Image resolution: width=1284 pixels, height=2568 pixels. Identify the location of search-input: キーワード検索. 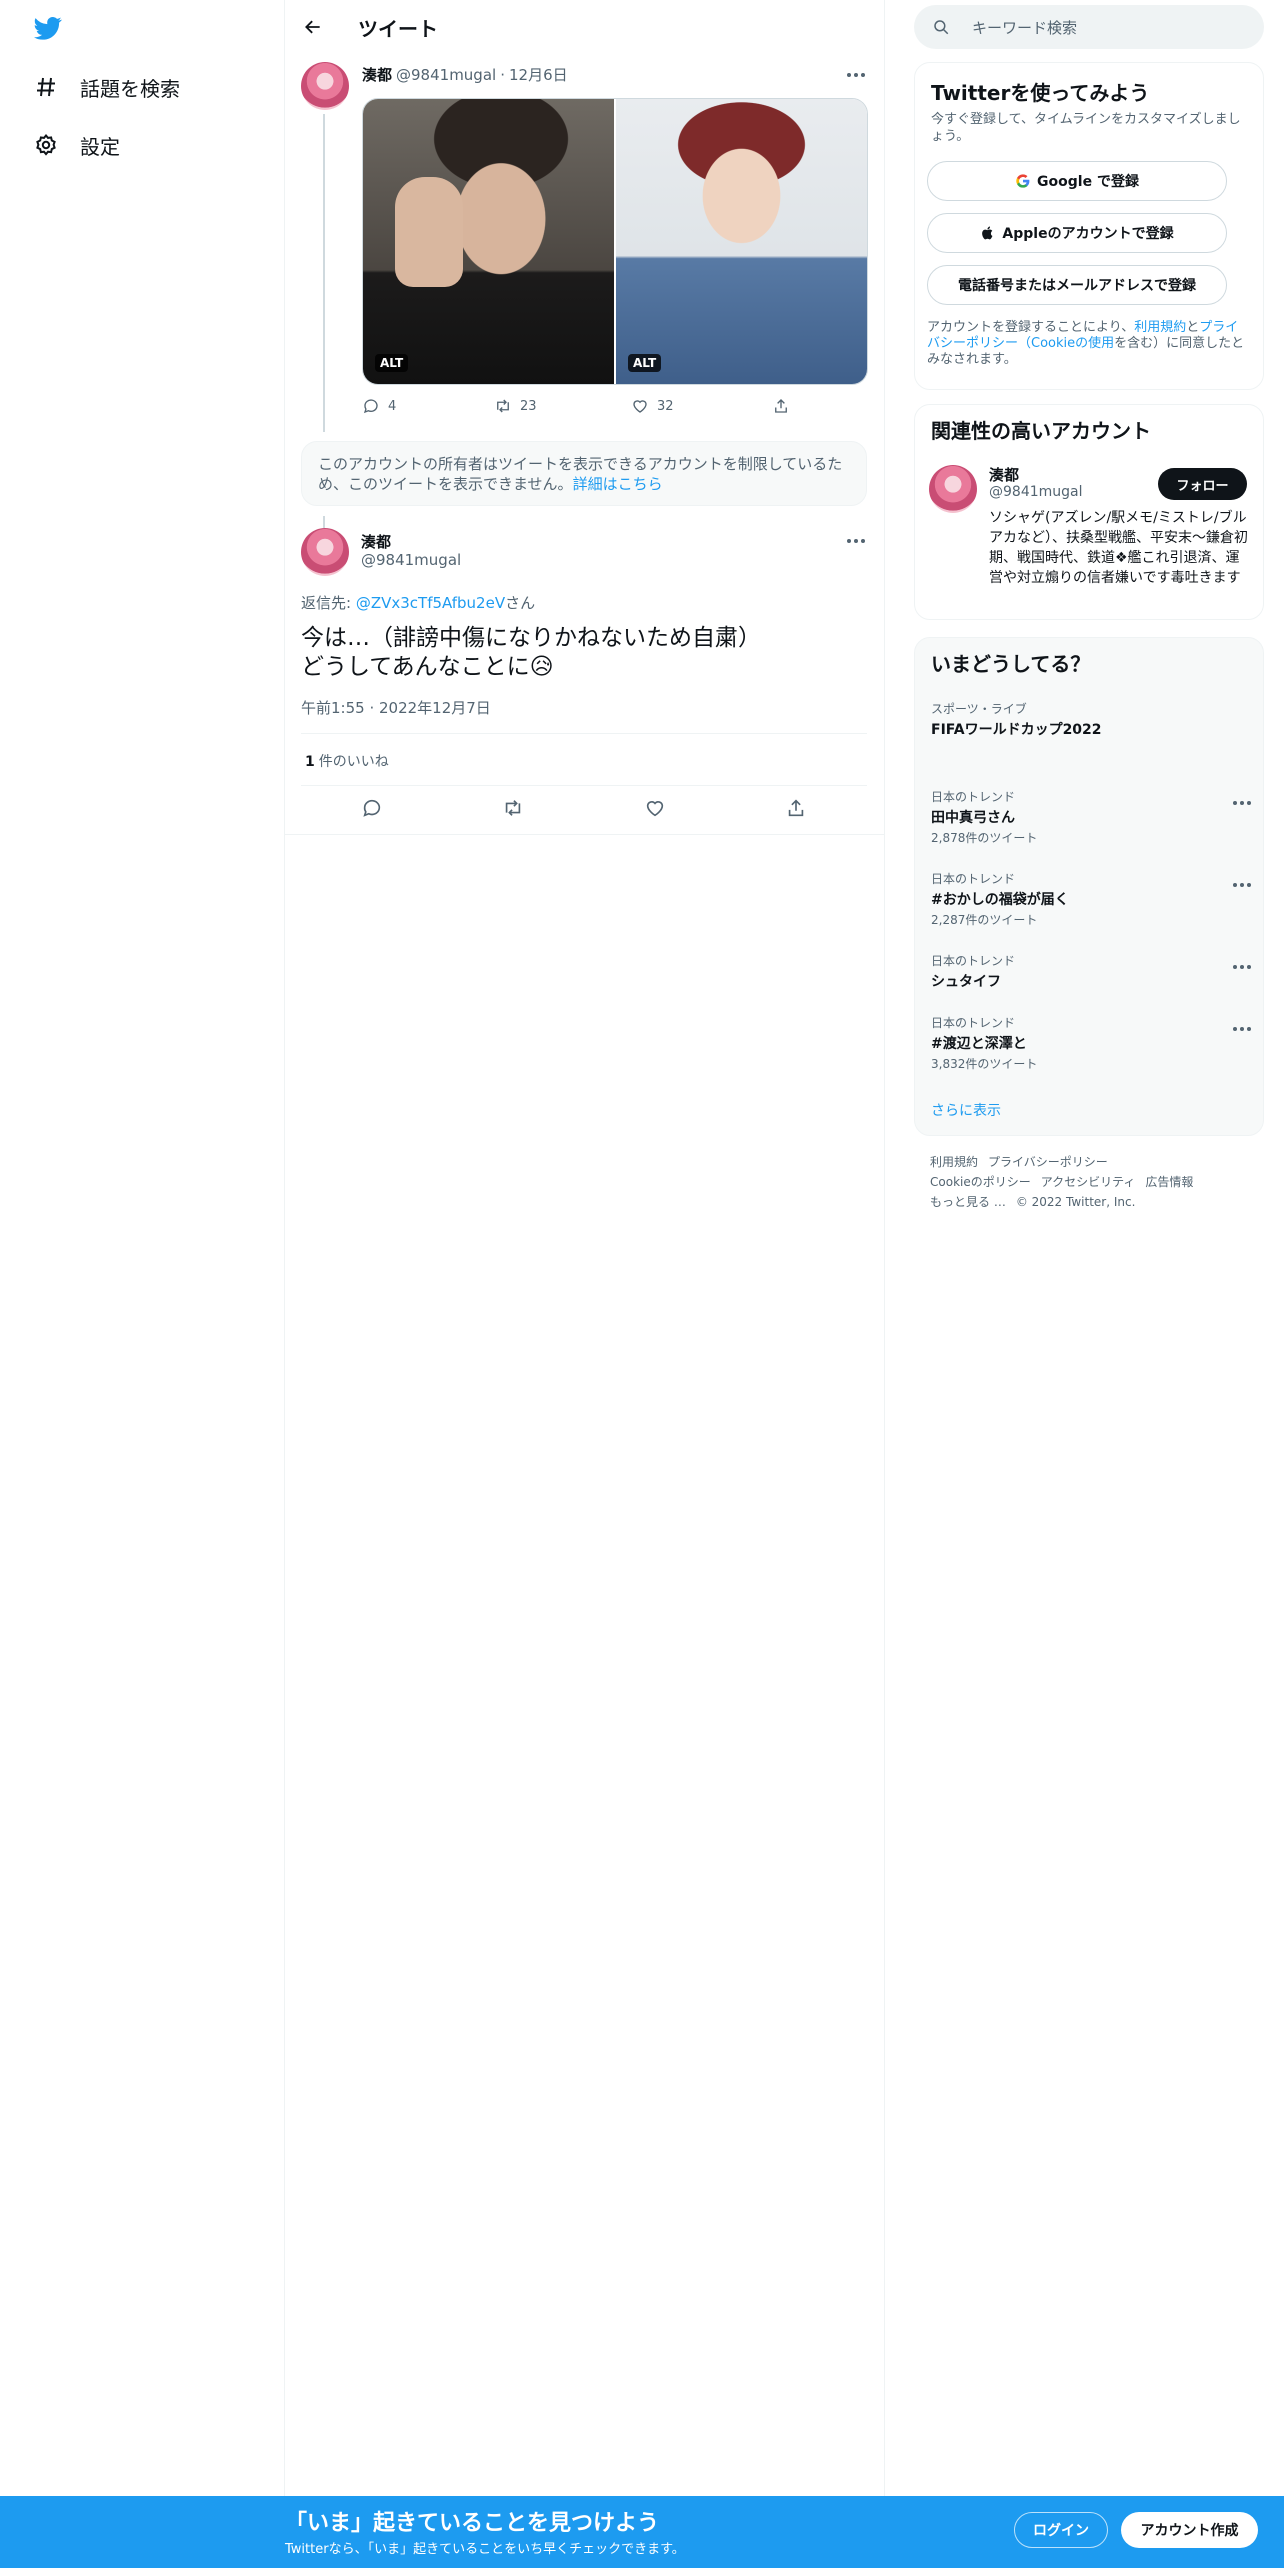
(1089, 27).